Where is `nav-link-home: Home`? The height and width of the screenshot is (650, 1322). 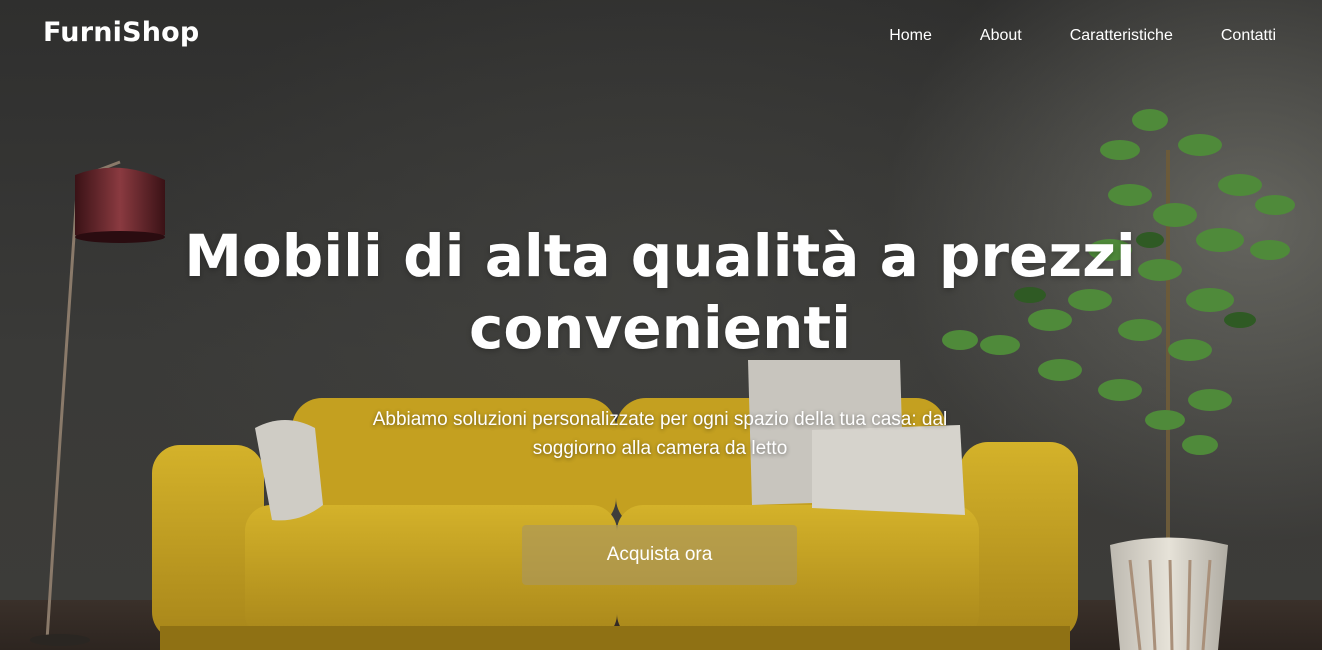 nav-link-home: Home is located at coordinates (910, 36).